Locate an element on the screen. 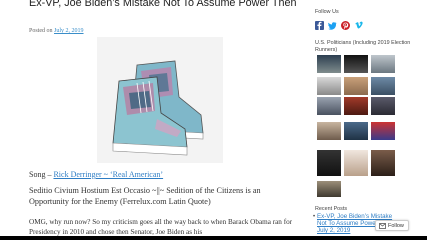 This screenshot has width=427, height=240. follow-button: Follow is located at coordinates (392, 225).